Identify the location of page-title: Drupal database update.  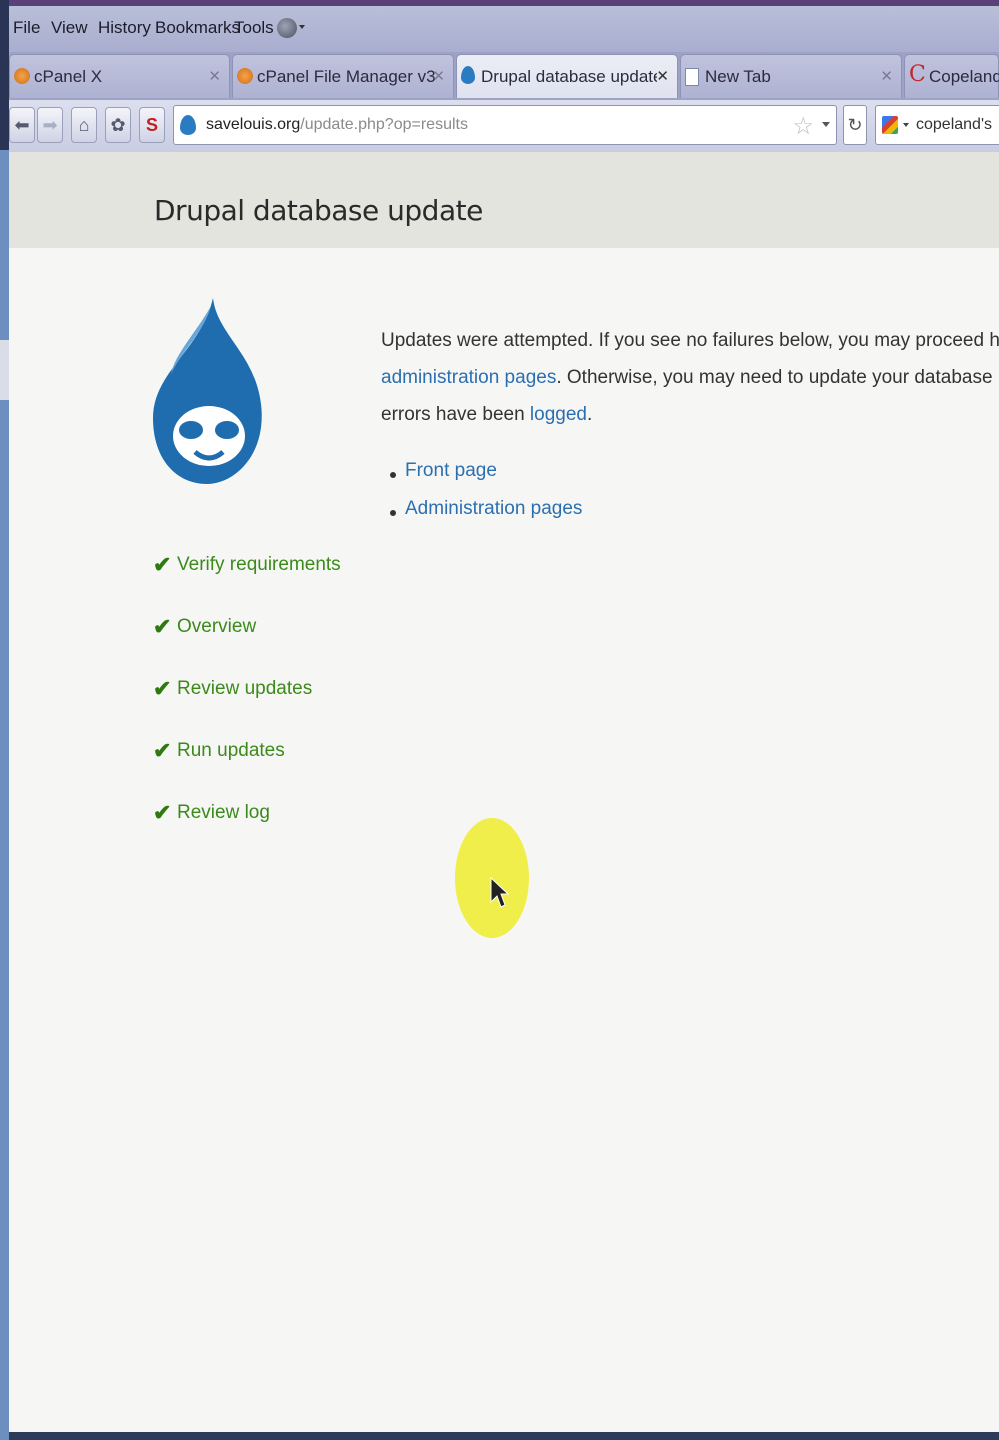
(318, 210).